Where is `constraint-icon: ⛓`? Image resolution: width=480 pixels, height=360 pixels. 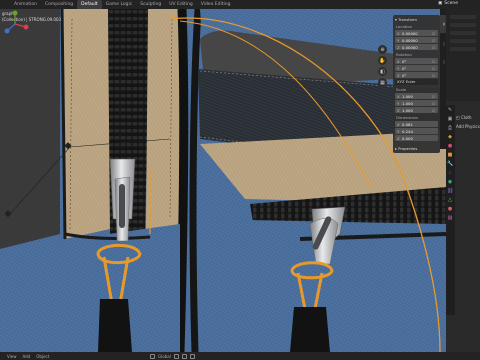 constraint-icon: ⛓ is located at coordinates (450, 191).